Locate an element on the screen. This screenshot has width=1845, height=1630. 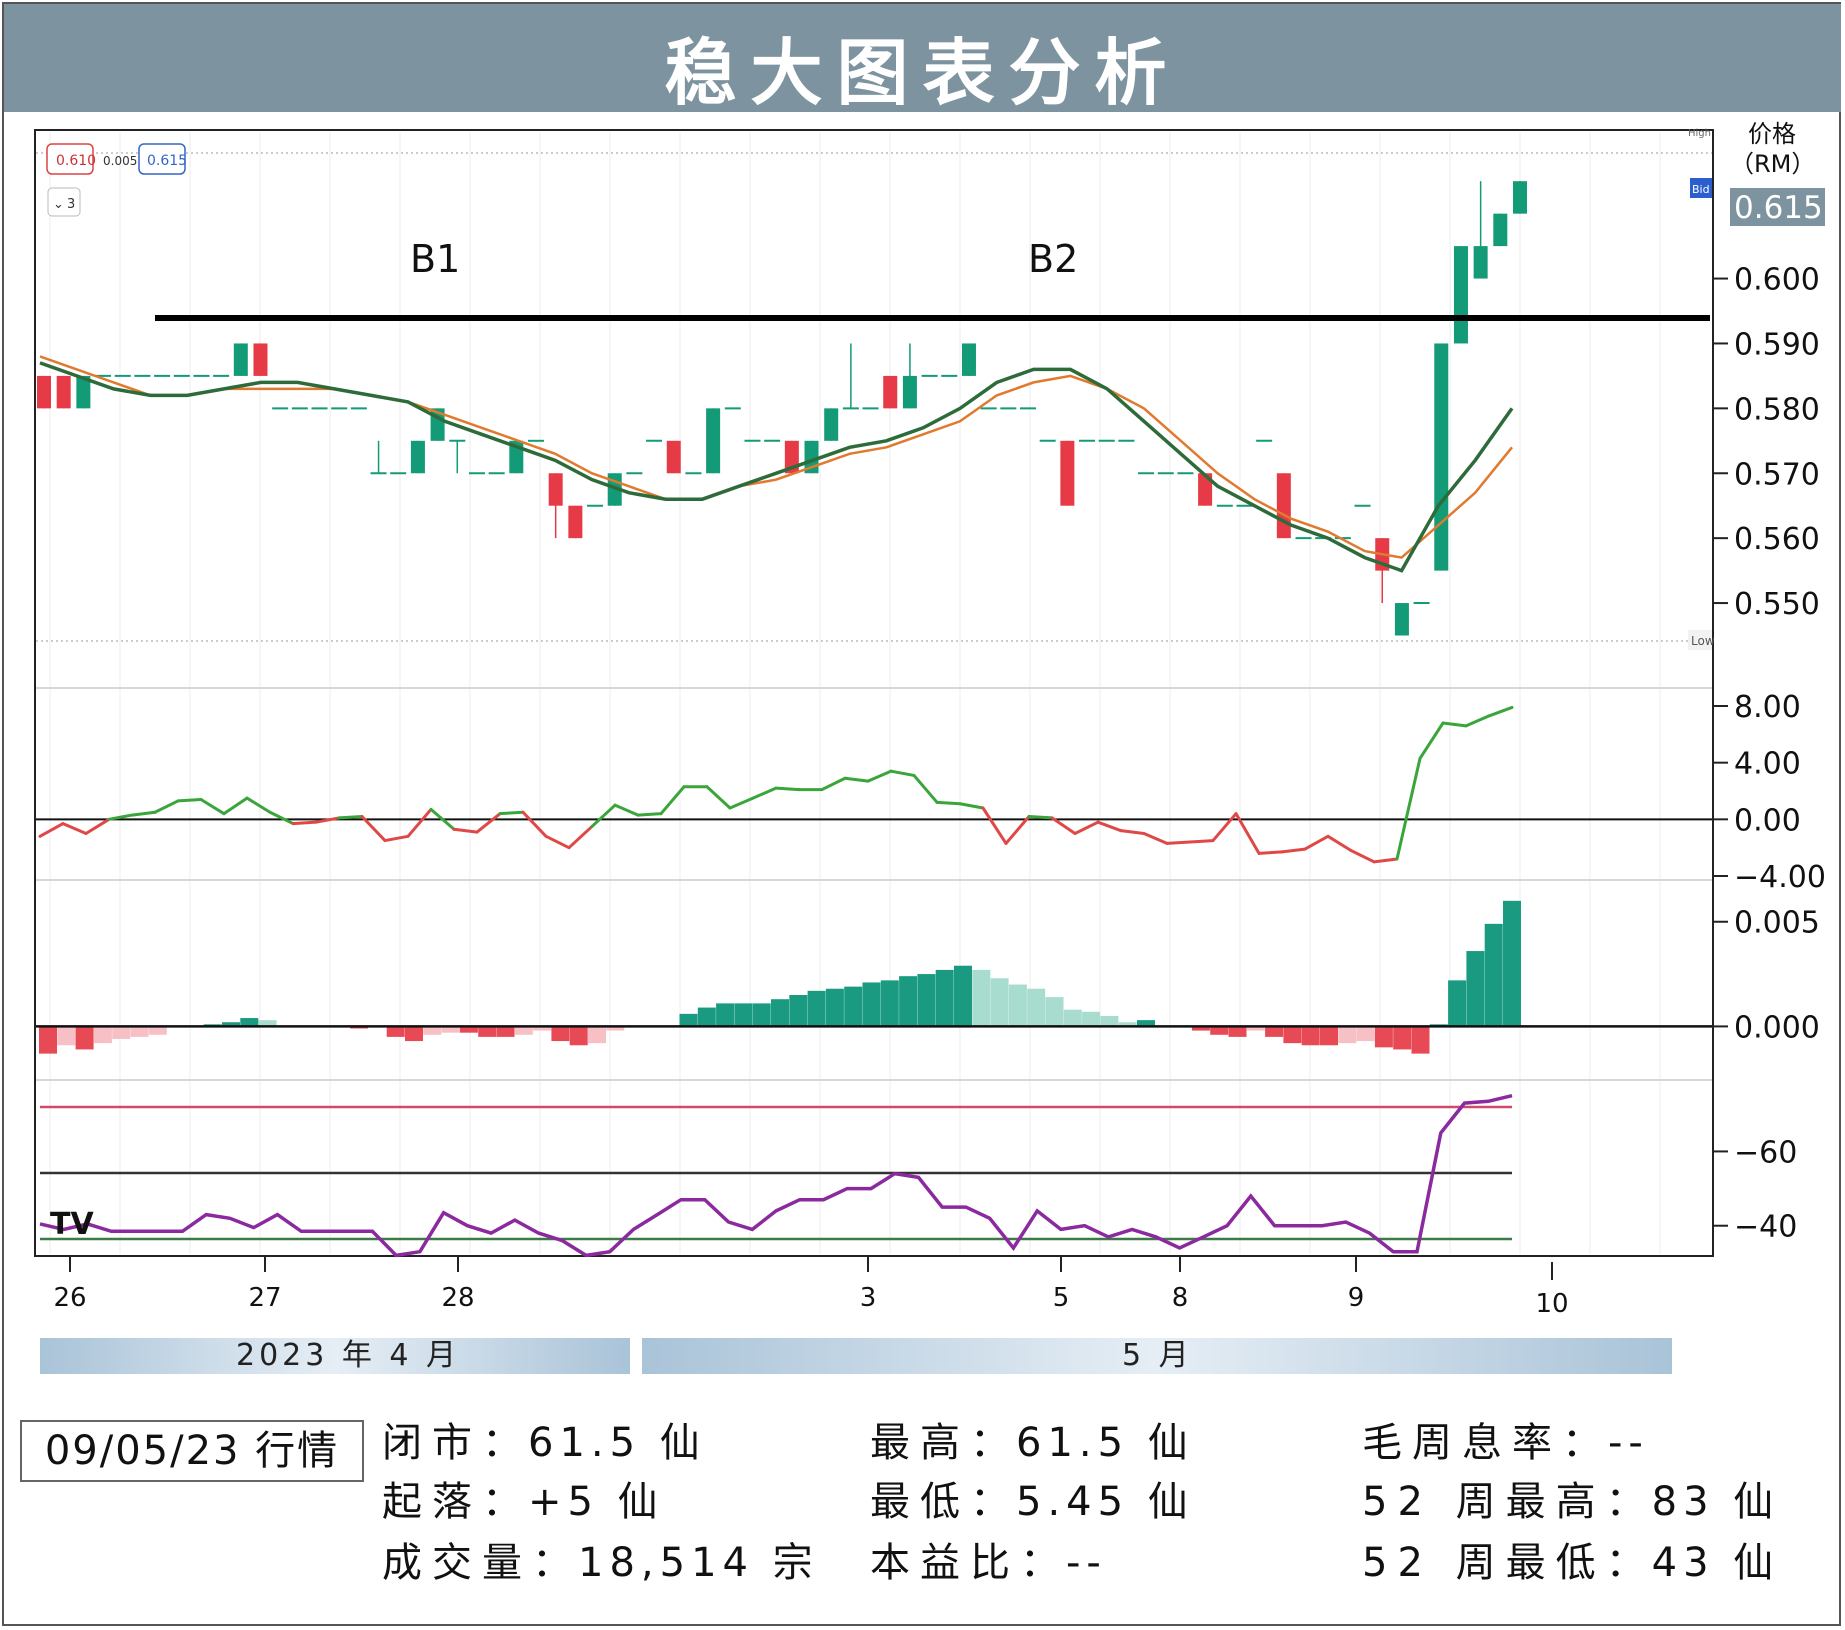
dy-value: -- is located at coordinates (1628, 1443).